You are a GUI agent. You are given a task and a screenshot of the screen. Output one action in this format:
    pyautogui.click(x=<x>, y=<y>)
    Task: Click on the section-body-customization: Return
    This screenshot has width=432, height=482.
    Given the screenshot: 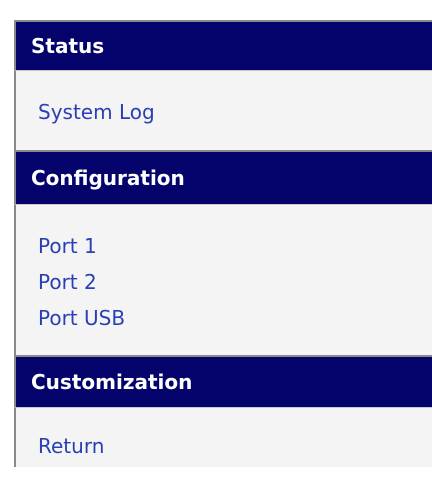 What is the action you would take?
    pyautogui.click(x=223, y=437)
    